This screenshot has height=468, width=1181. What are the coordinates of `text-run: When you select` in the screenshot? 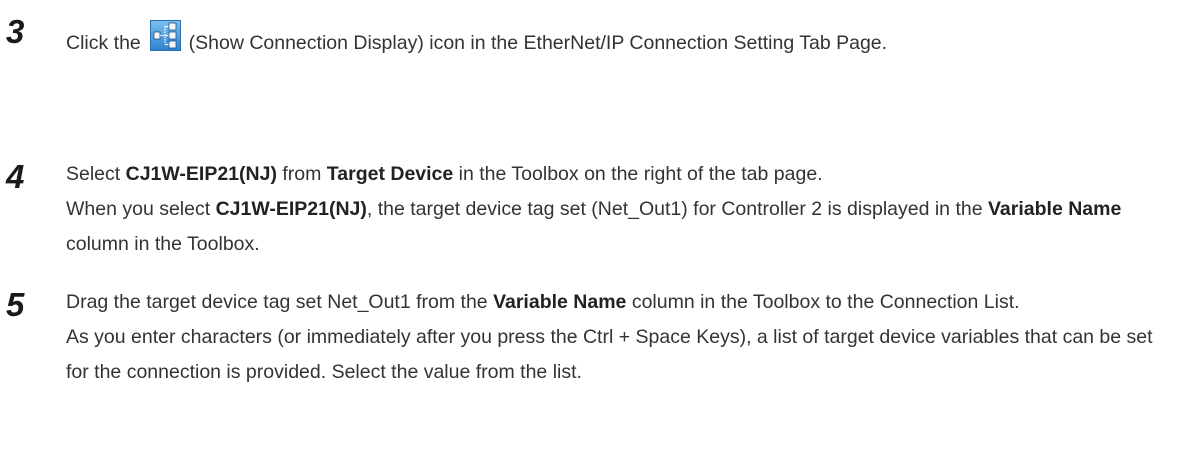 It's located at (141, 209).